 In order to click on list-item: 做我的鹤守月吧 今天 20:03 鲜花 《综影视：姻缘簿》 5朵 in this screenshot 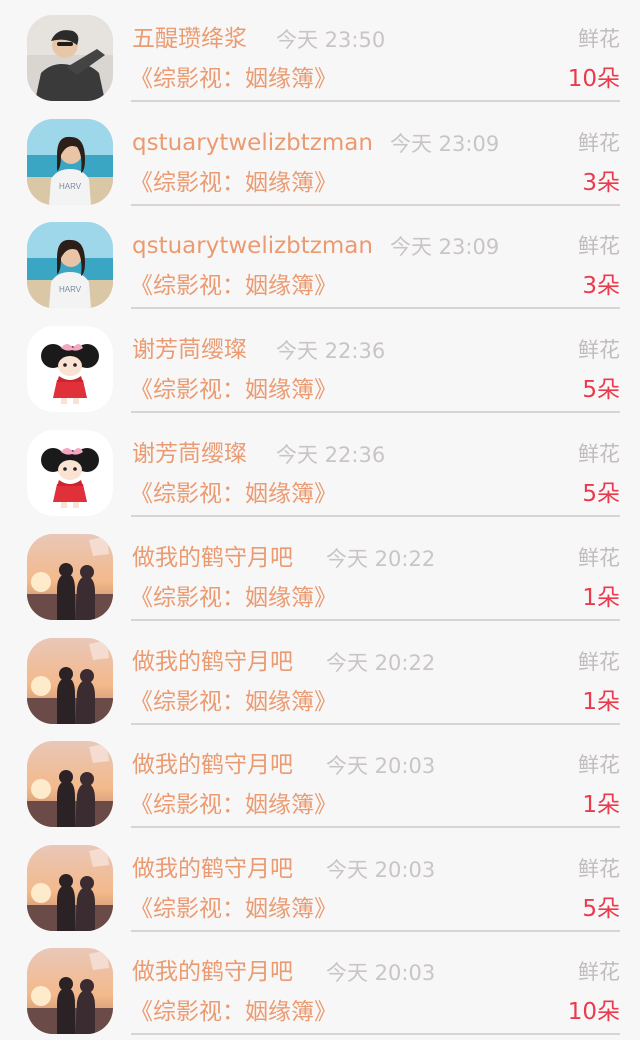, I will do `click(320, 882)`.